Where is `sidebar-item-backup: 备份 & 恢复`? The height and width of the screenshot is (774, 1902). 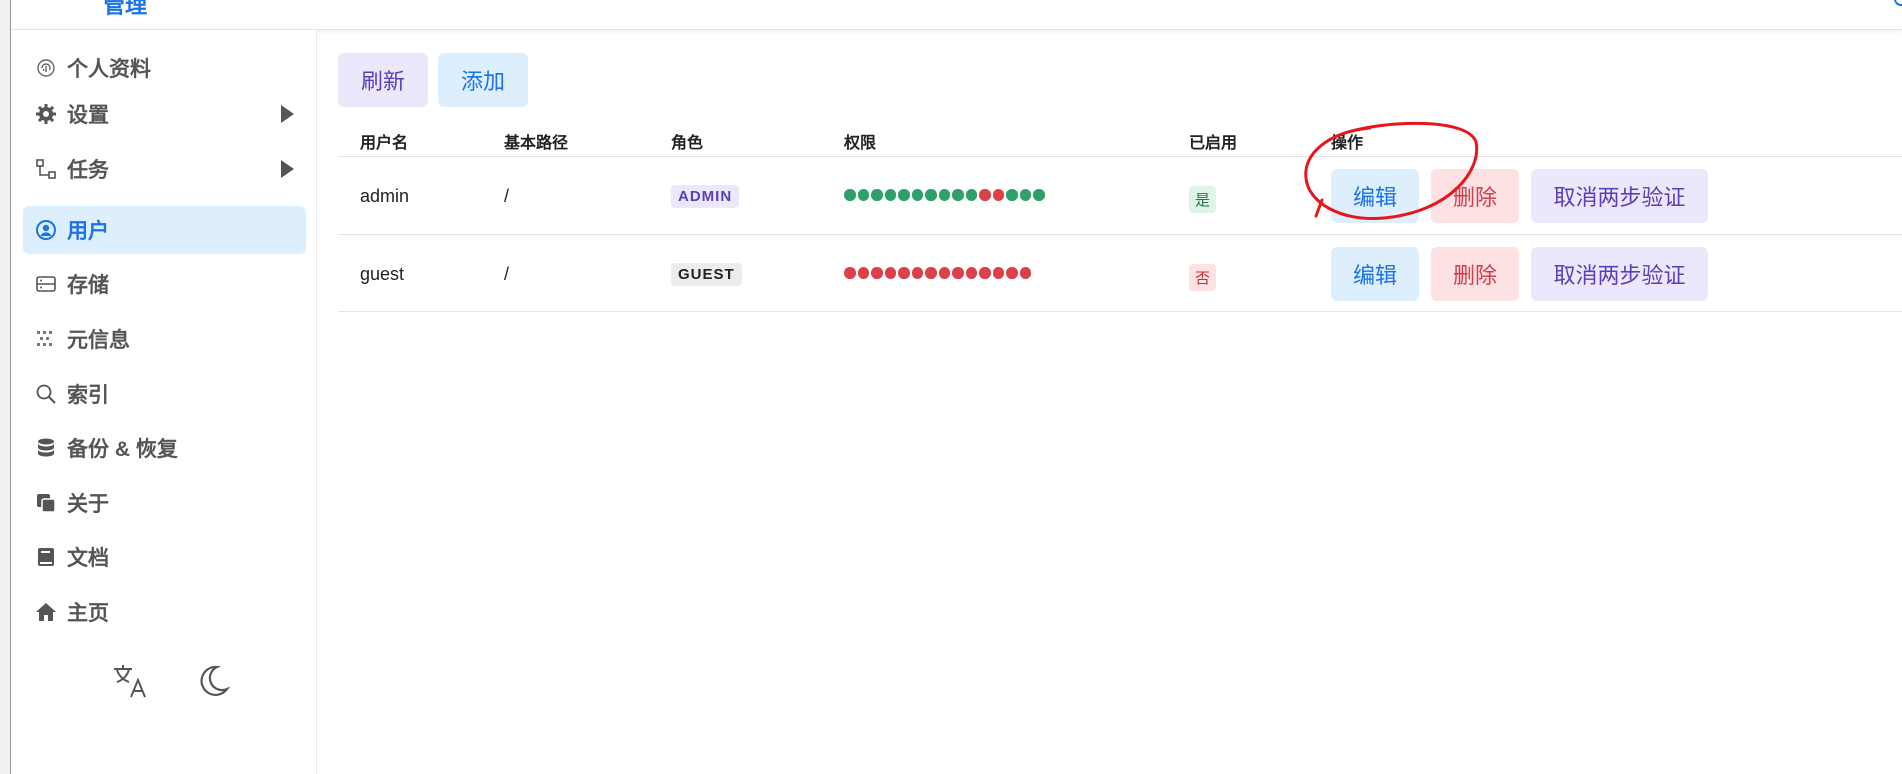 sidebar-item-backup: 备份 & 恢复 is located at coordinates (164, 448).